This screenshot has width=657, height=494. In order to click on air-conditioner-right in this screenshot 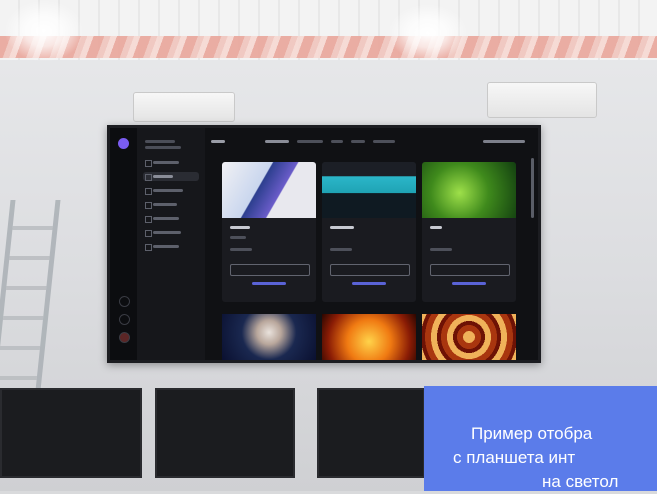, I will do `click(542, 100)`.